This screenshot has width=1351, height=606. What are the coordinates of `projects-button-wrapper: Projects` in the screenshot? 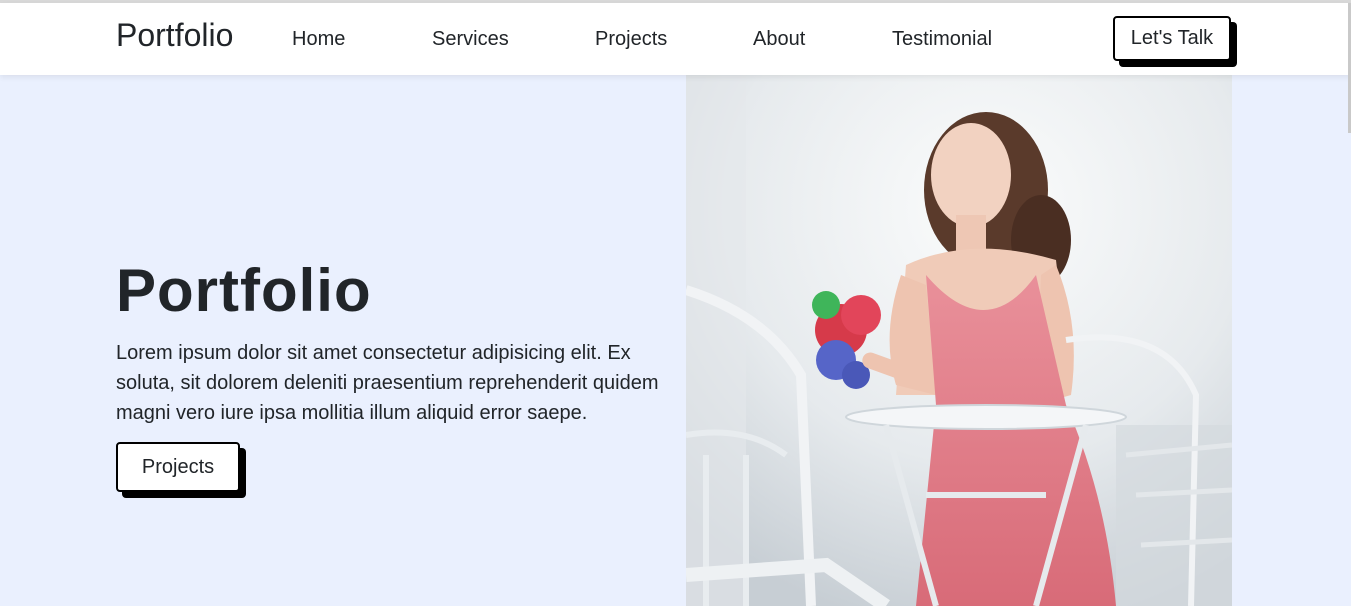 It's located at (181, 470).